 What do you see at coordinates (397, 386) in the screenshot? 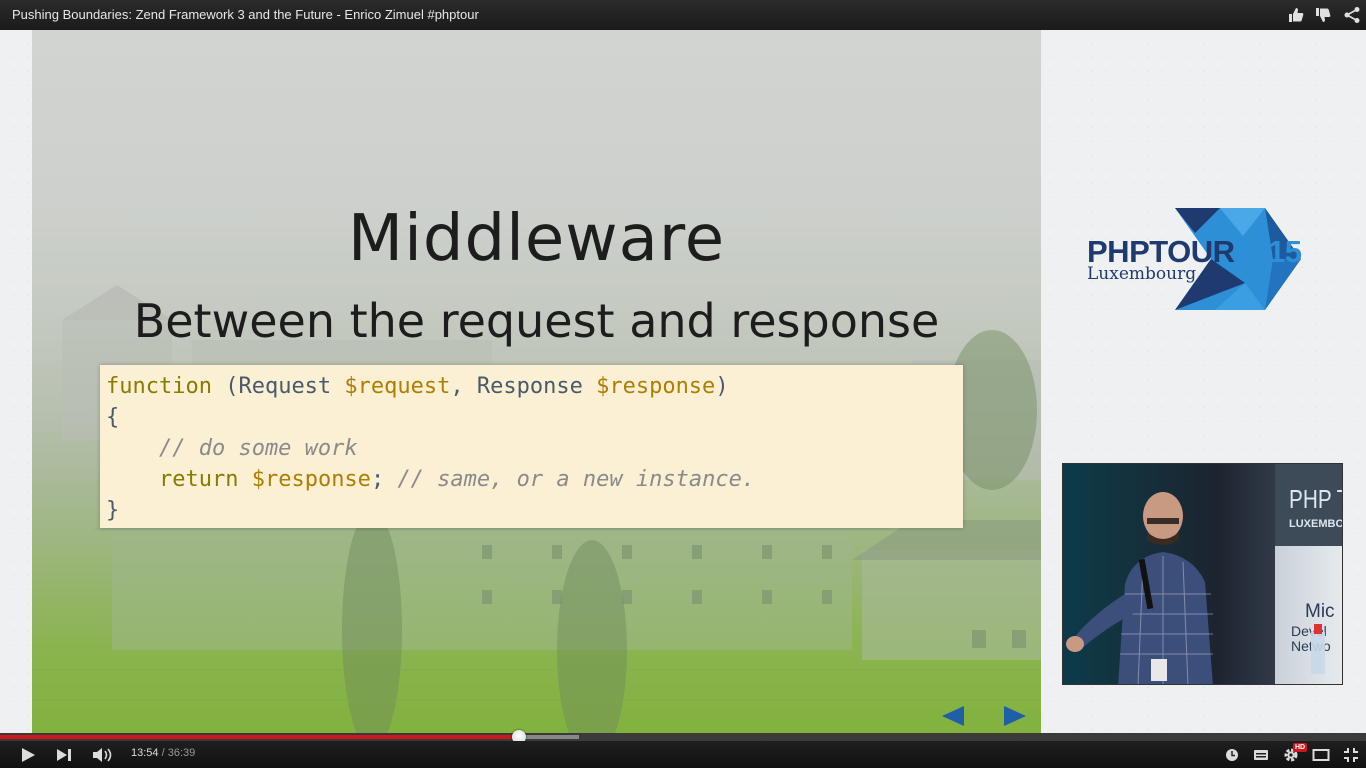
I see `code-variable: $request` at bounding box center [397, 386].